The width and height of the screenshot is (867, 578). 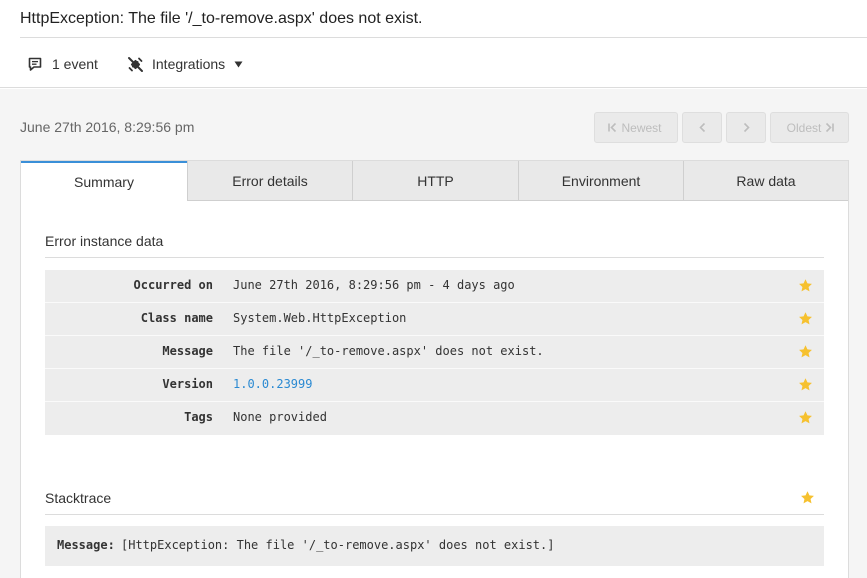 I want to click on previous-button, so click(x=702, y=127).